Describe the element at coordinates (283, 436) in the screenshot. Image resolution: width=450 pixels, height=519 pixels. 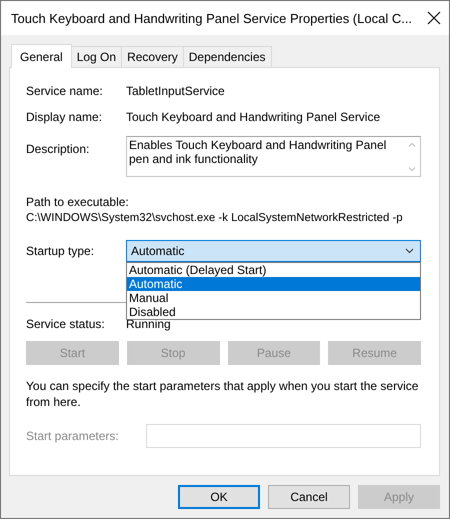
I see `start-parameters-field` at that location.